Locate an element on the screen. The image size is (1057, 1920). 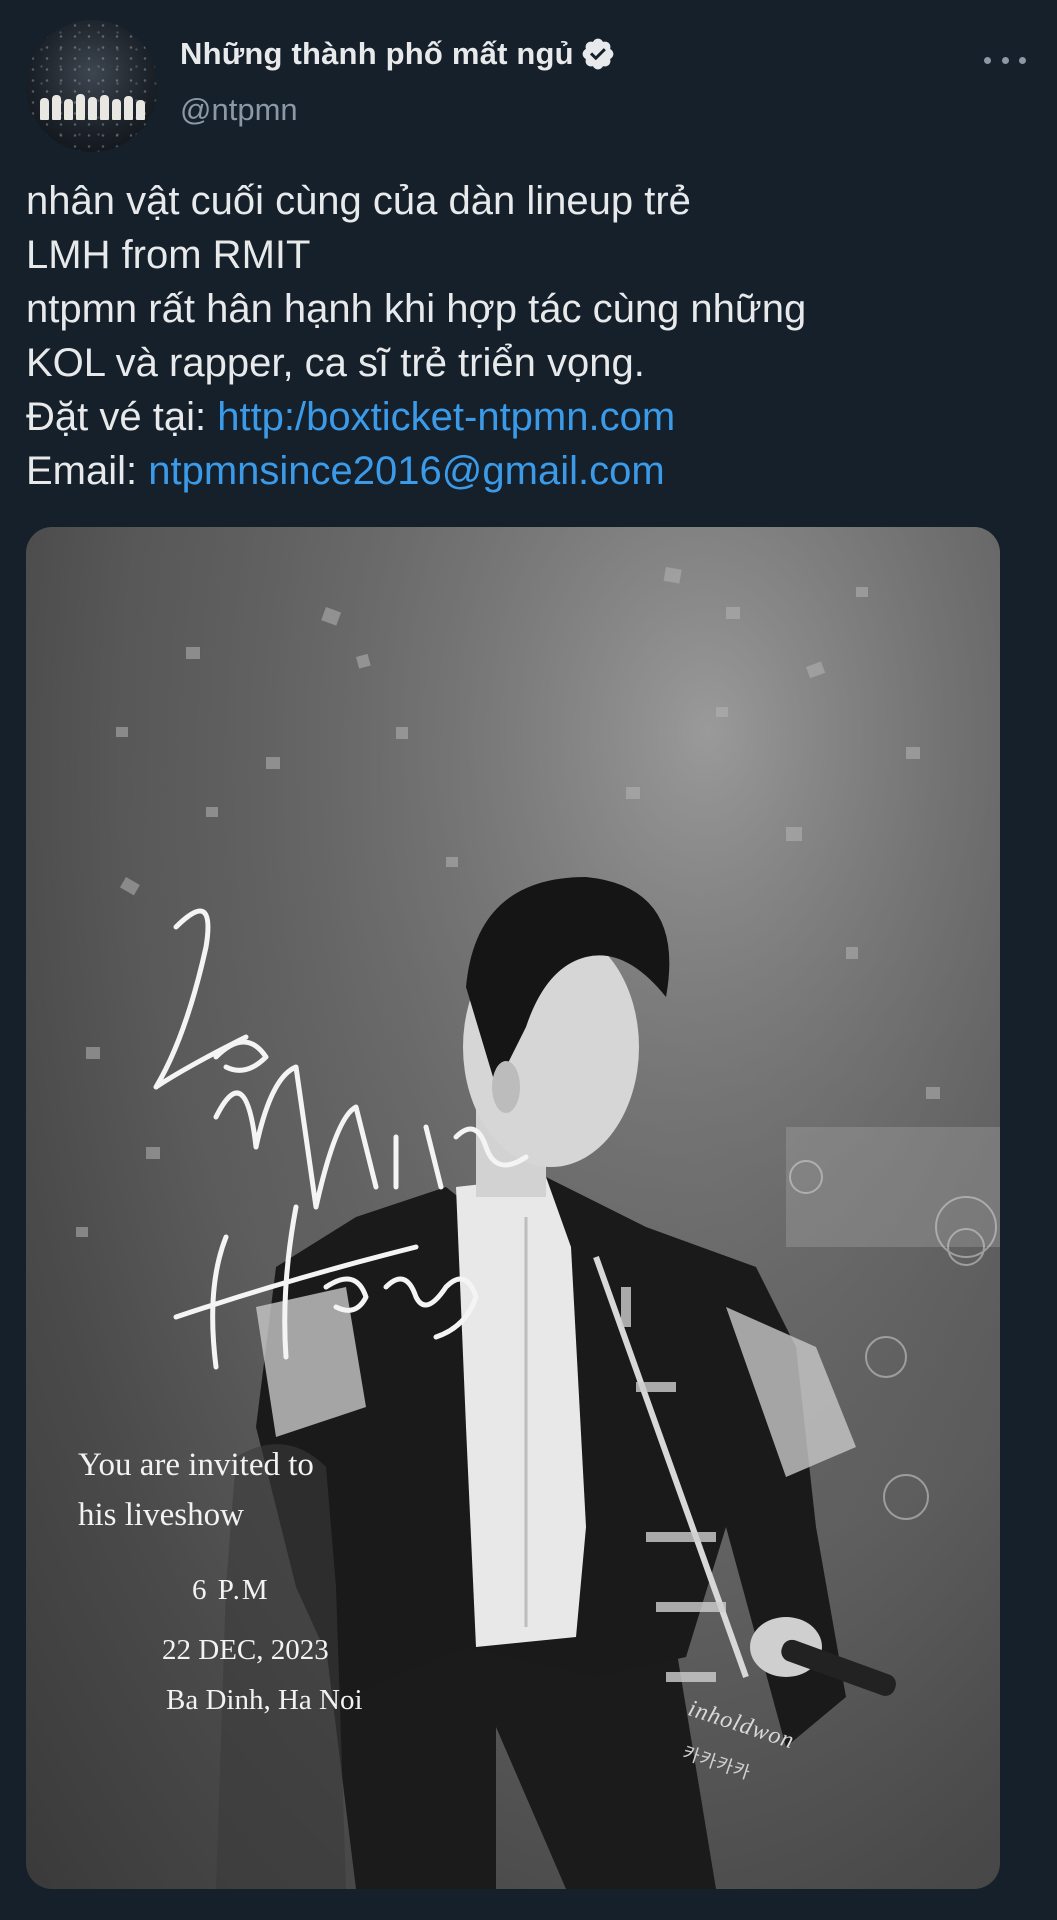
ticket-label: Đặt vé tại: is located at coordinates (122, 417).